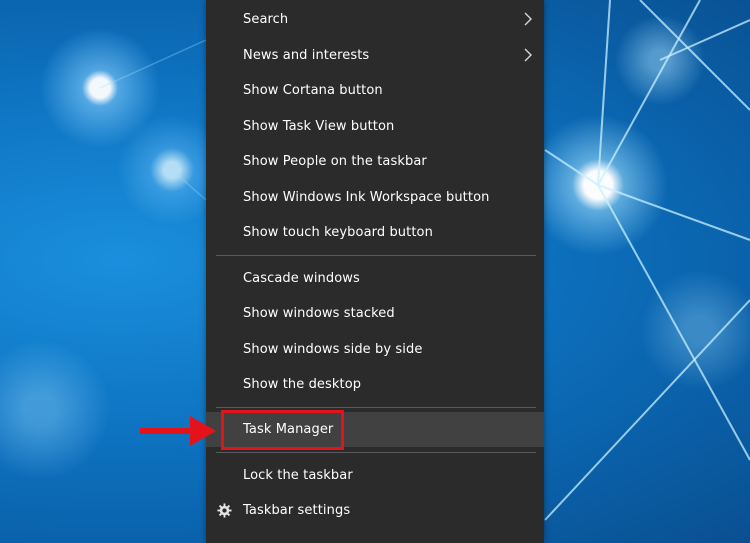 The width and height of the screenshot is (750, 543). I want to click on menu-item-show-task-view-button: Show Task View button, so click(375, 126).